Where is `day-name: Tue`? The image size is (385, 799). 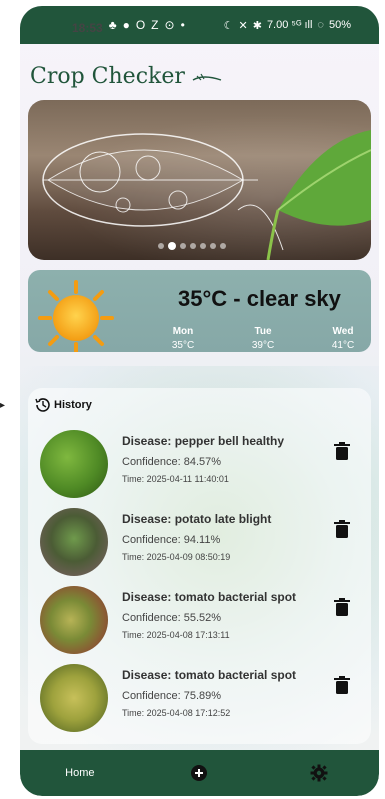 day-name: Tue is located at coordinates (263, 331).